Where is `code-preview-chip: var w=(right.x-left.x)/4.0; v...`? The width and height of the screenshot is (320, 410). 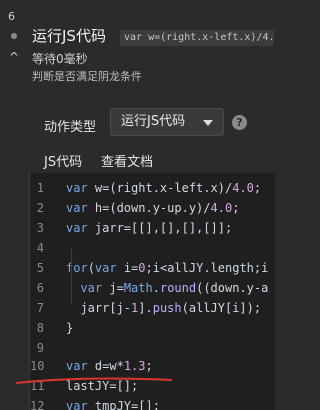 code-preview-chip: var w=(right.x-left.x)/4.0; v... is located at coordinates (197, 38).